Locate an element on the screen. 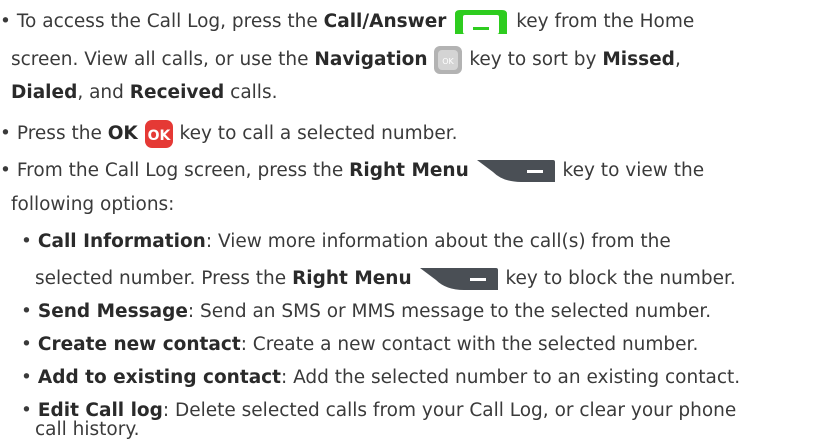 The image size is (822, 441). ok-label: OK is located at coordinates (122, 133).